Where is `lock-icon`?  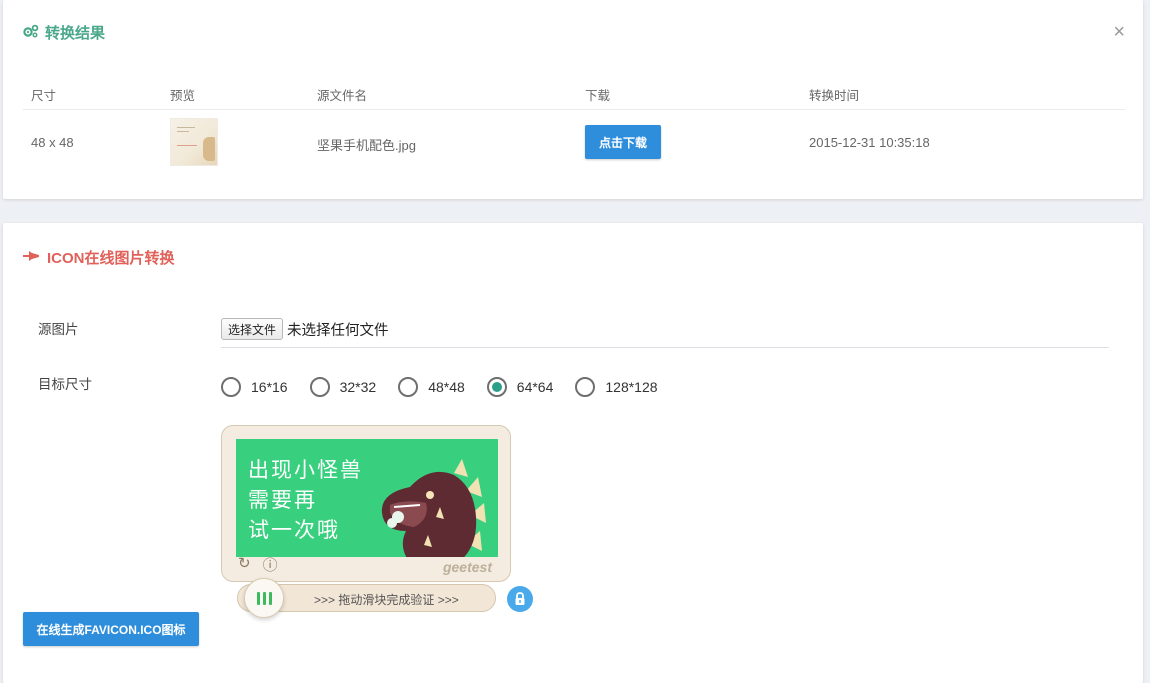
lock-icon is located at coordinates (520, 599).